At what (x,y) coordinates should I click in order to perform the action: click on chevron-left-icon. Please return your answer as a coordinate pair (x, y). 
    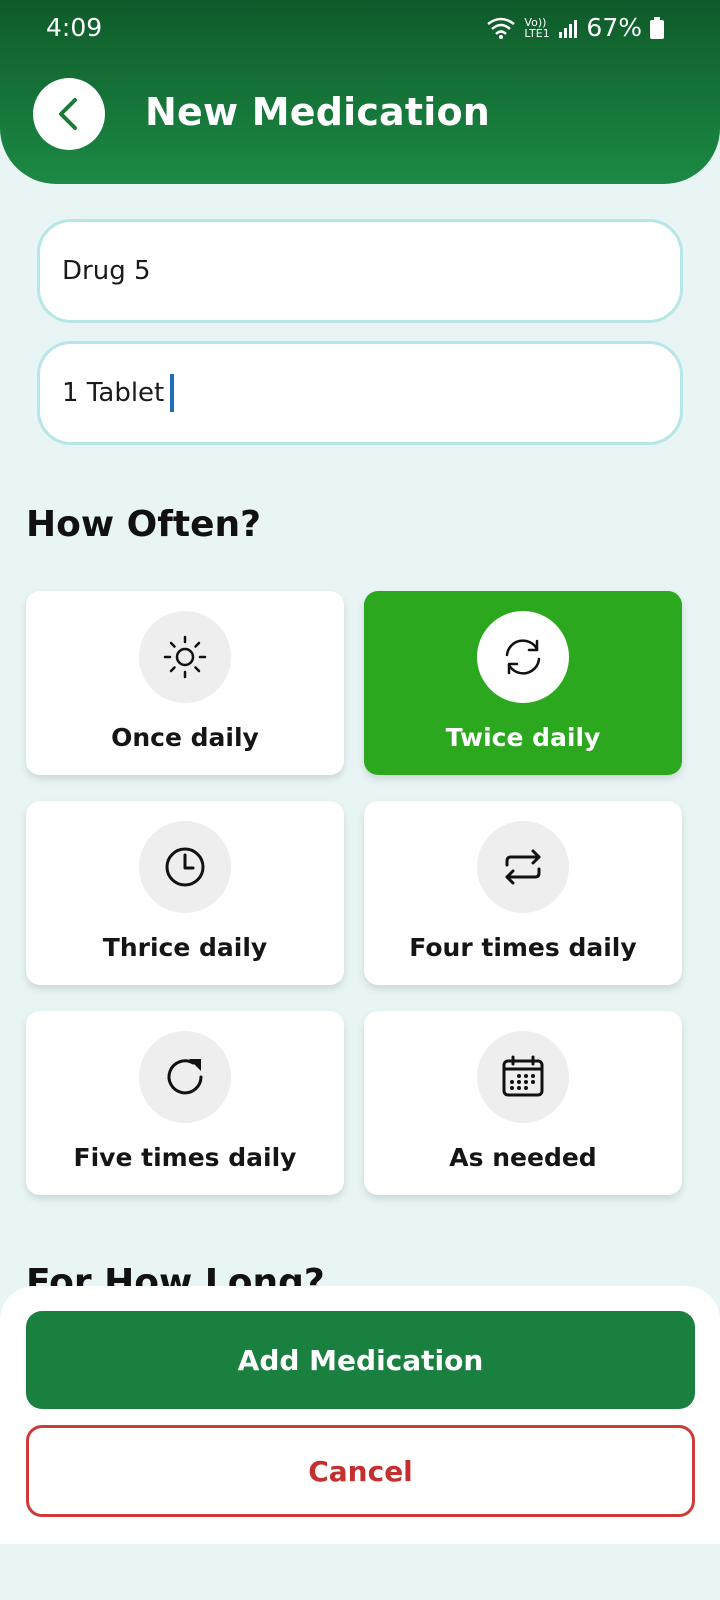
    Looking at the image, I should click on (68, 114).